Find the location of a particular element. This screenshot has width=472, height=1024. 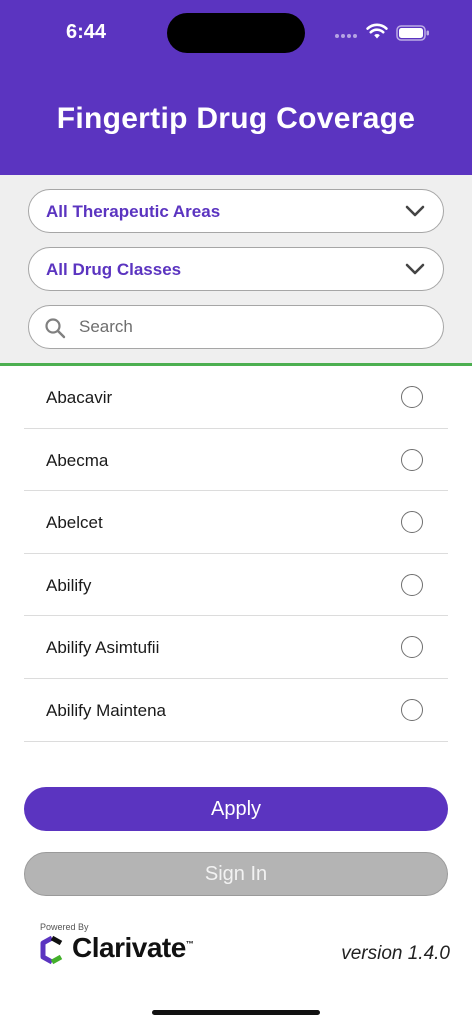

list-item: Abilify is located at coordinates (236, 585).